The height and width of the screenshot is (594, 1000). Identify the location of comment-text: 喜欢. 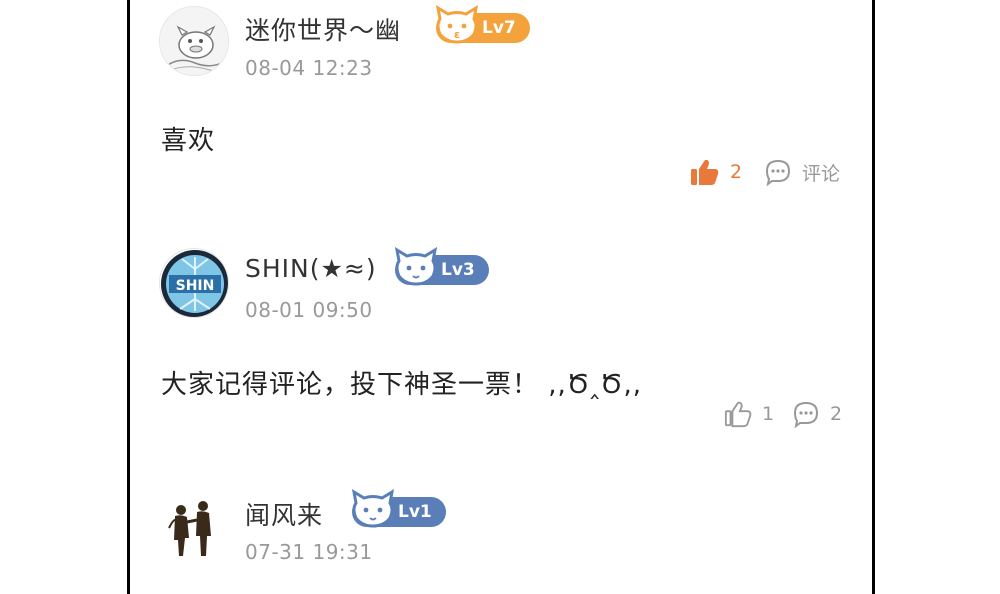
(188, 141).